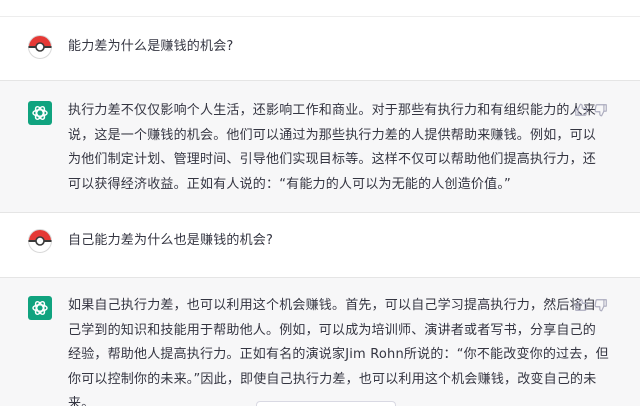  Describe the element at coordinates (151, 46) in the screenshot. I see `message-text: 能力差为什么是赚钱的机会?` at that location.